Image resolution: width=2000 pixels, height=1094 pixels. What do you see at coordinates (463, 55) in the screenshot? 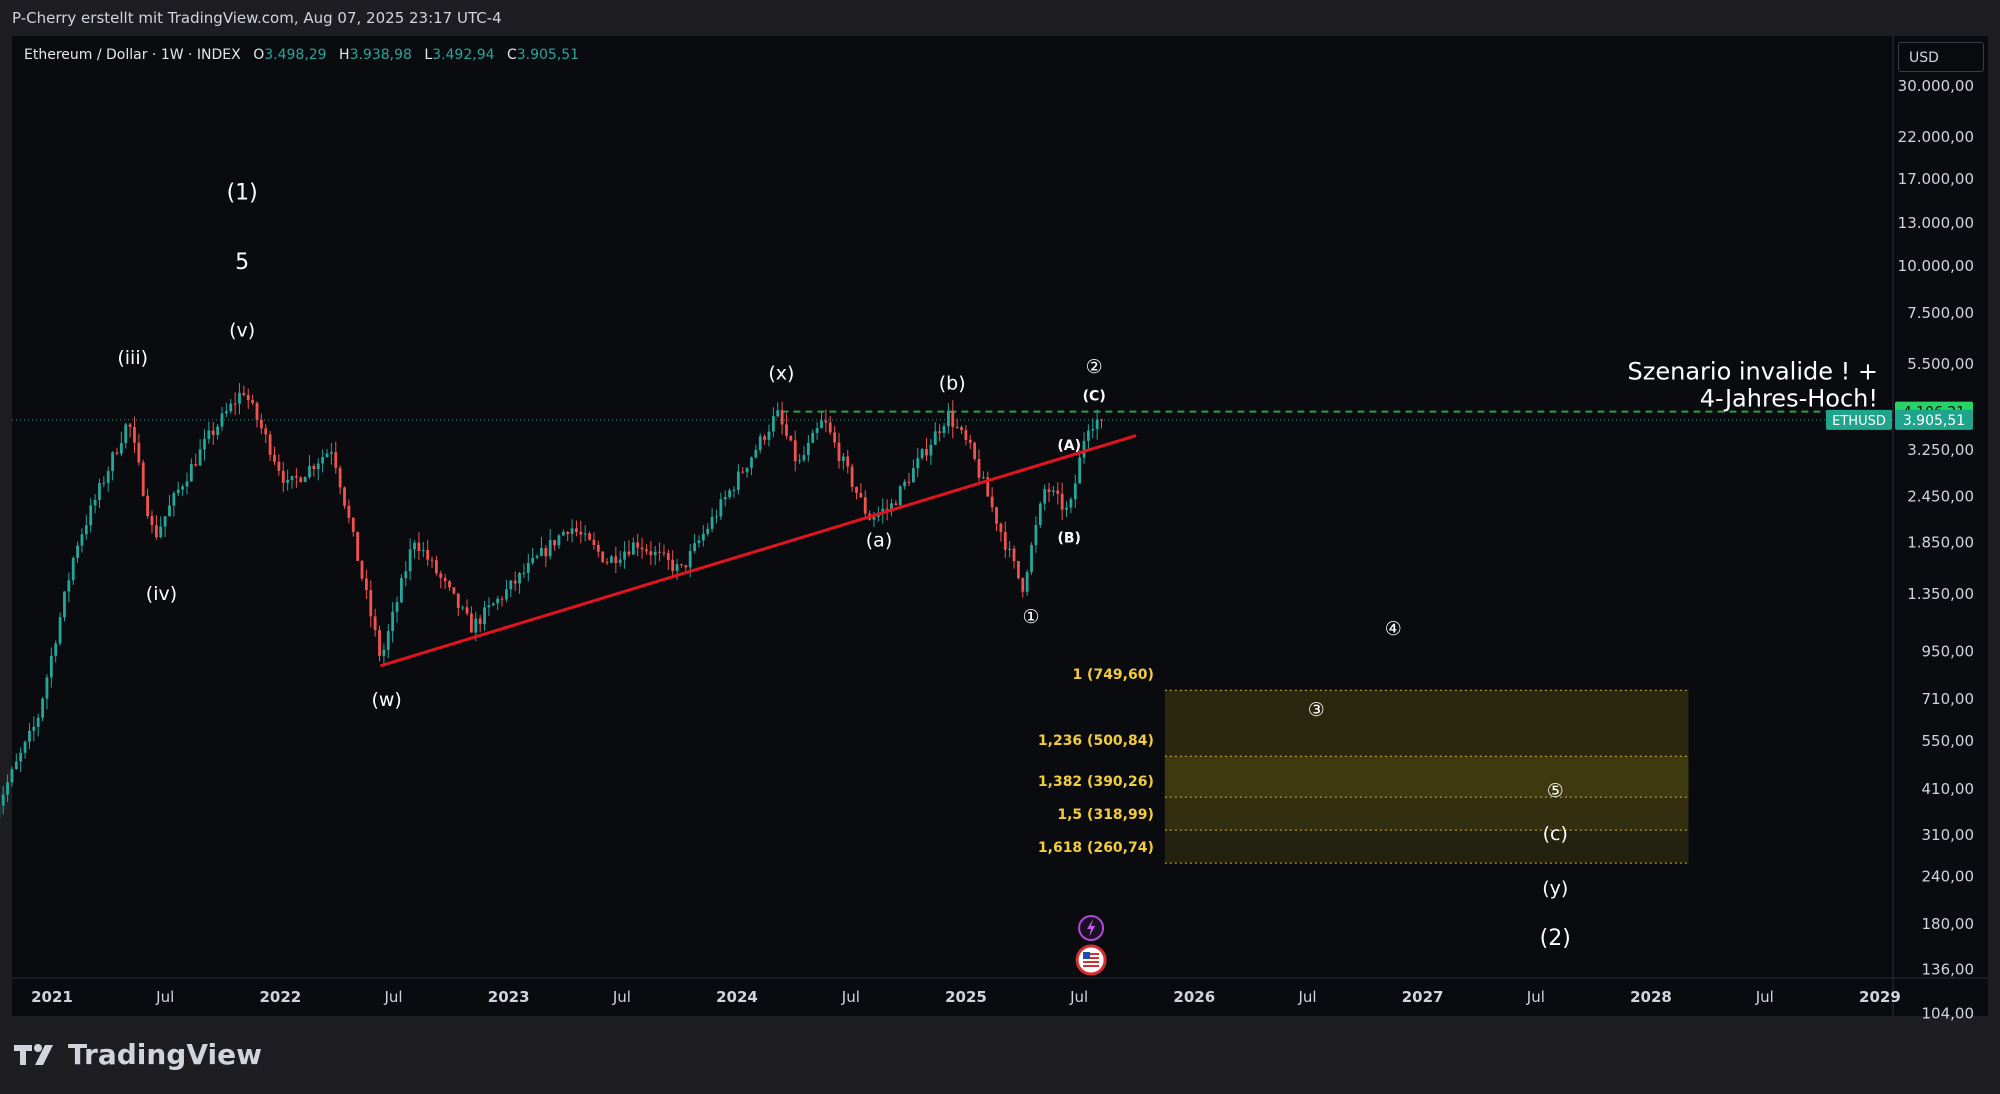
I see `low-value: 3.492,94` at bounding box center [463, 55].